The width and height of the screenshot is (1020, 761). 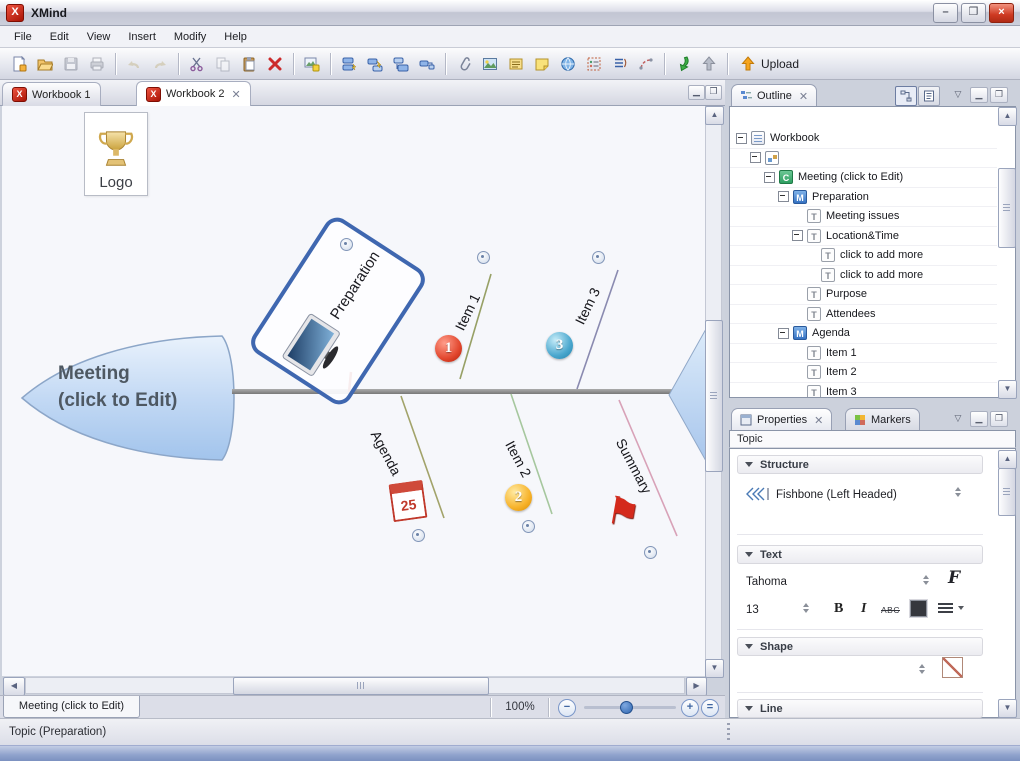 I want to click on insert-topic-button, so click(x=349, y=64).